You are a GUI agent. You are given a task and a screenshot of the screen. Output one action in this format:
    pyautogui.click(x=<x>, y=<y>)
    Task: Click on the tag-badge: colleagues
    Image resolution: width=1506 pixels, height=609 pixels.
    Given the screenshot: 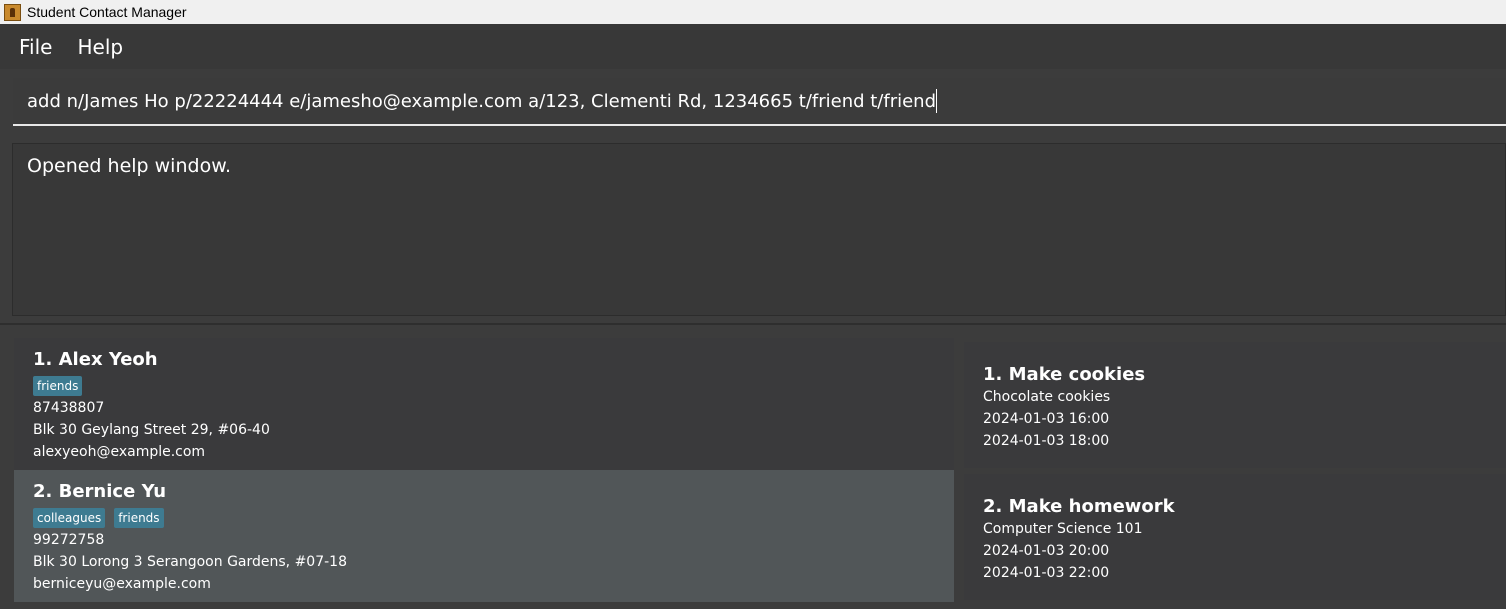 What is the action you would take?
    pyautogui.click(x=69, y=518)
    